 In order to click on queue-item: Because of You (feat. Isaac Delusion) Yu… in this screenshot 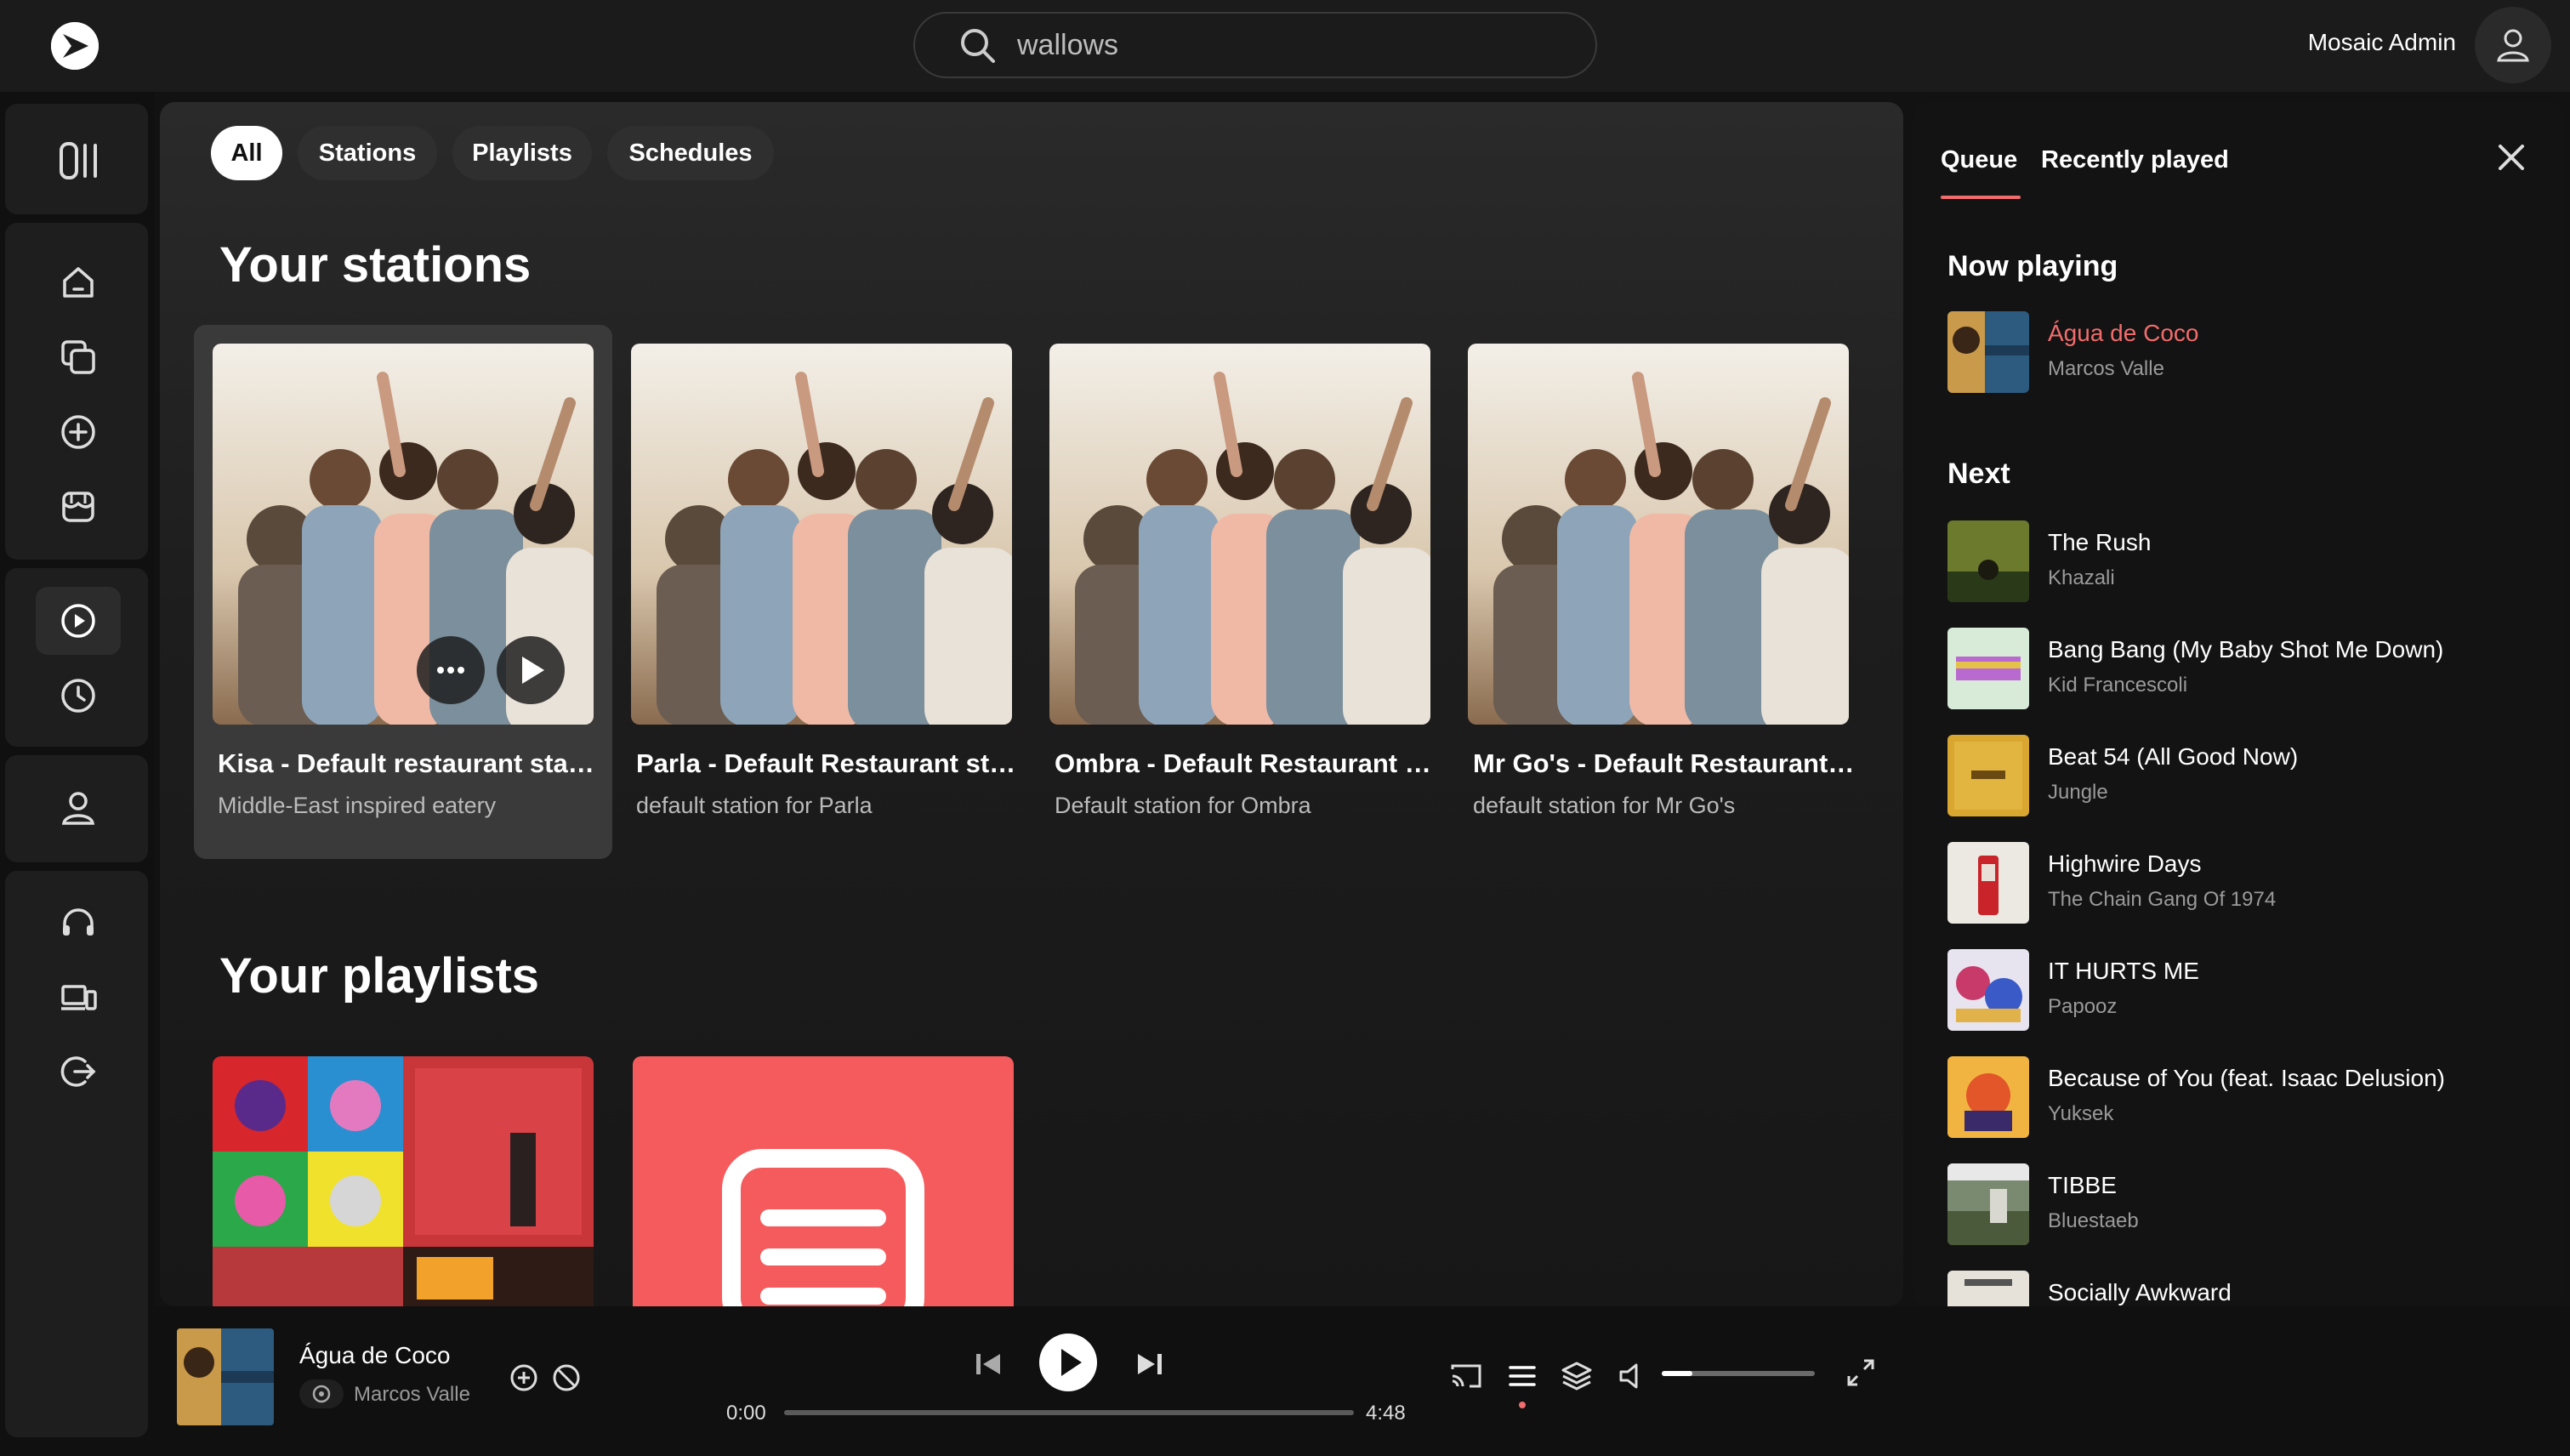, I will do `click(2245, 1098)`.